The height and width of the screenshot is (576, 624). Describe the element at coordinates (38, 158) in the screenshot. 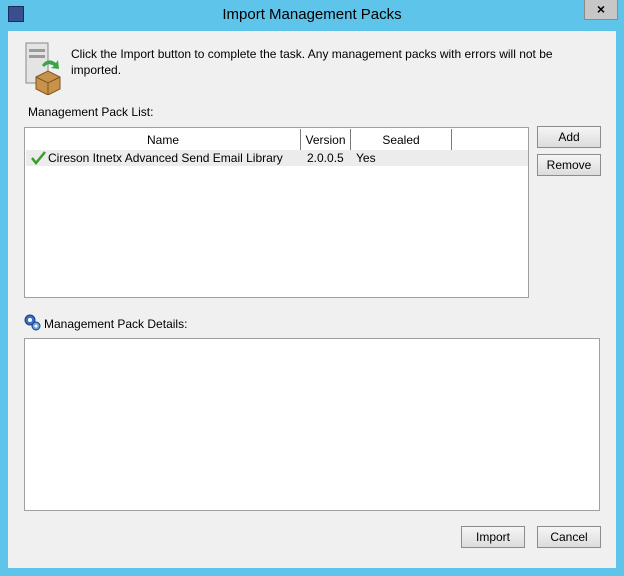

I see `checkmark-icon` at that location.